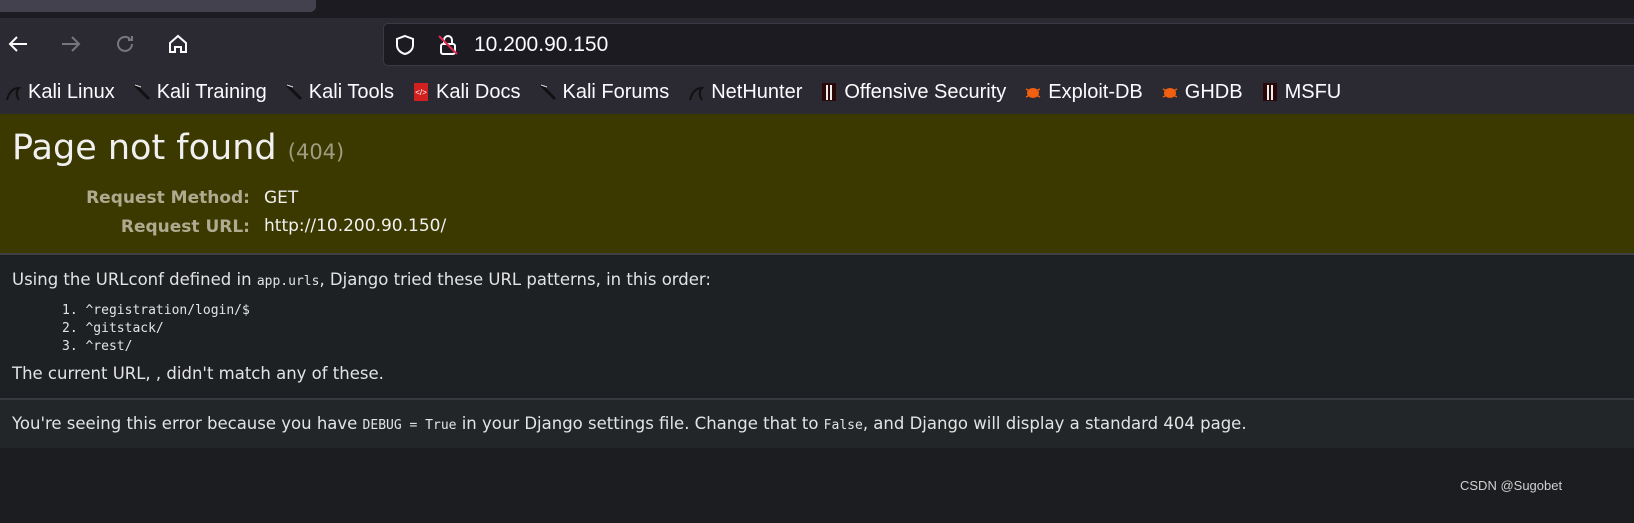 The width and height of the screenshot is (1634, 523). Describe the element at coordinates (185, 227) in the screenshot. I see `url-label: Request URL:` at that location.